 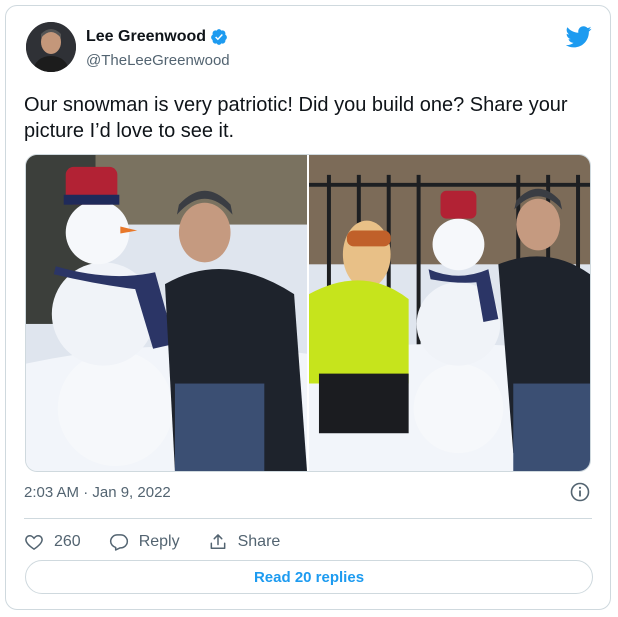 What do you see at coordinates (146, 37) in the screenshot?
I see `author-display-name: Lee Greenwood` at bounding box center [146, 37].